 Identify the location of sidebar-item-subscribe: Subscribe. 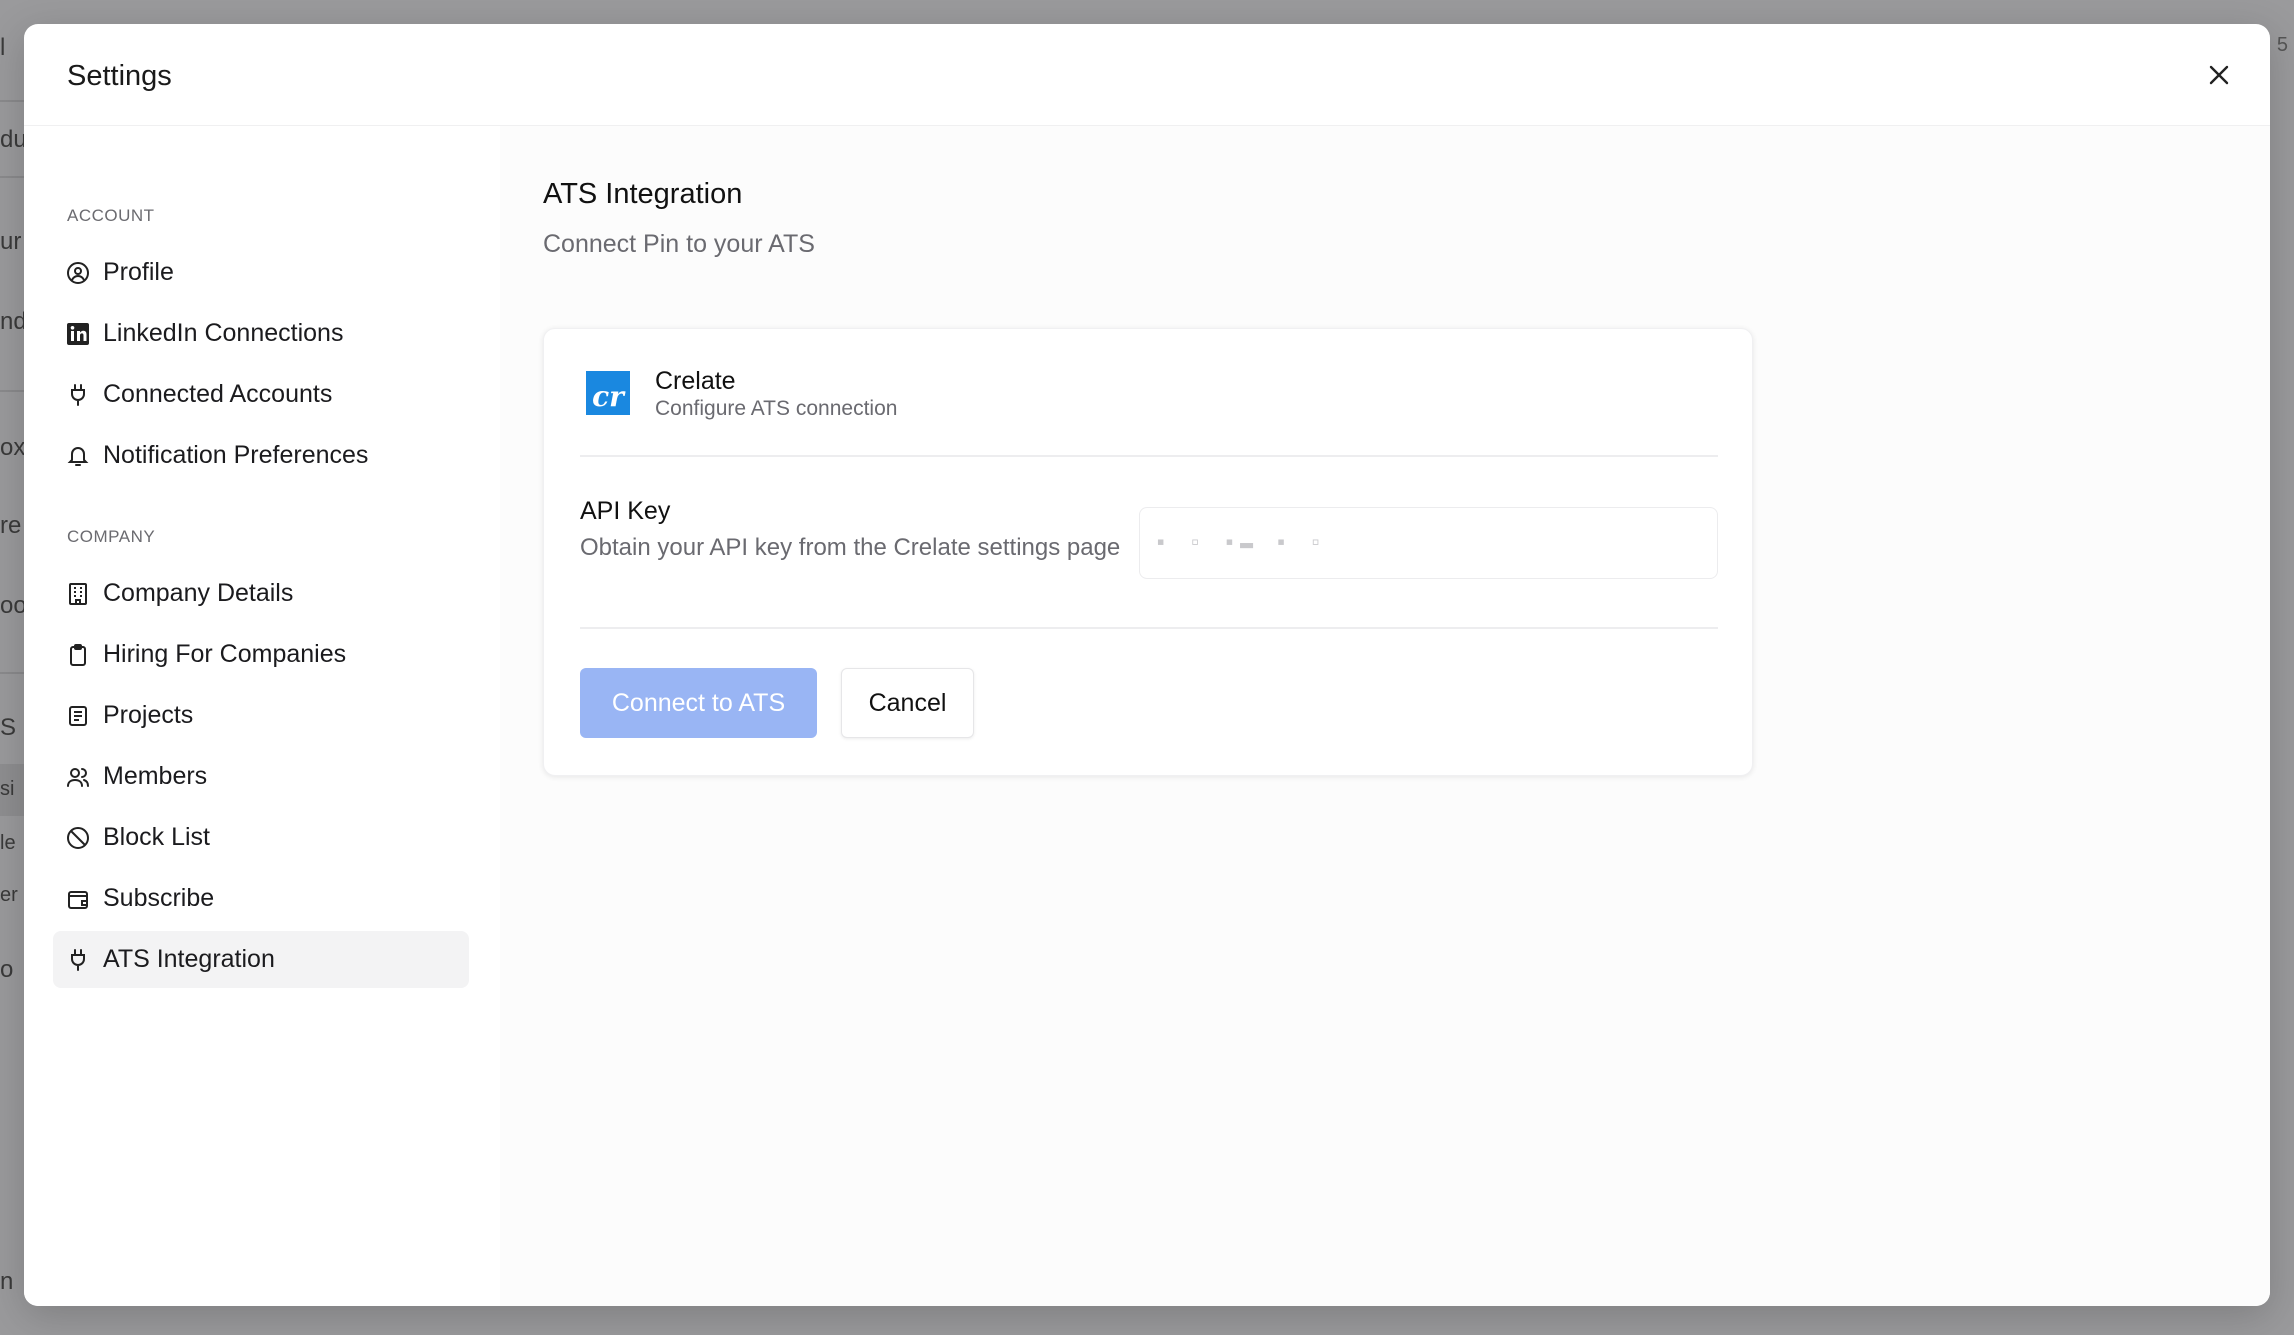
(261, 898).